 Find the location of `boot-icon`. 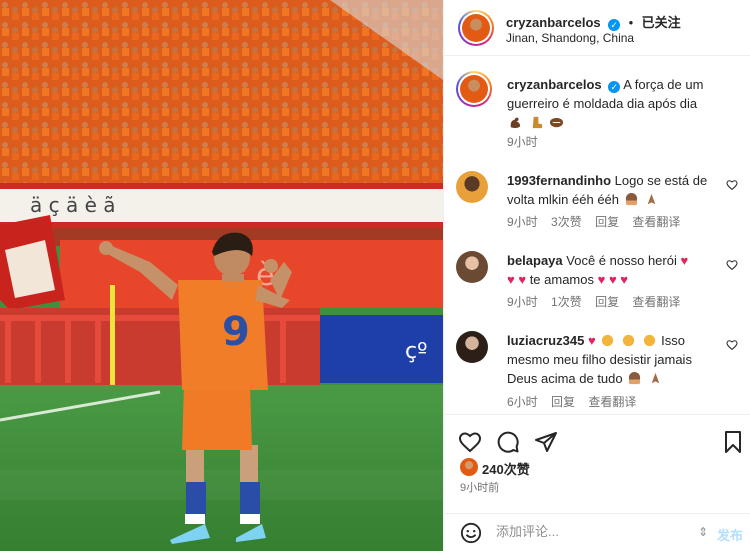

boot-icon is located at coordinates (537, 122).